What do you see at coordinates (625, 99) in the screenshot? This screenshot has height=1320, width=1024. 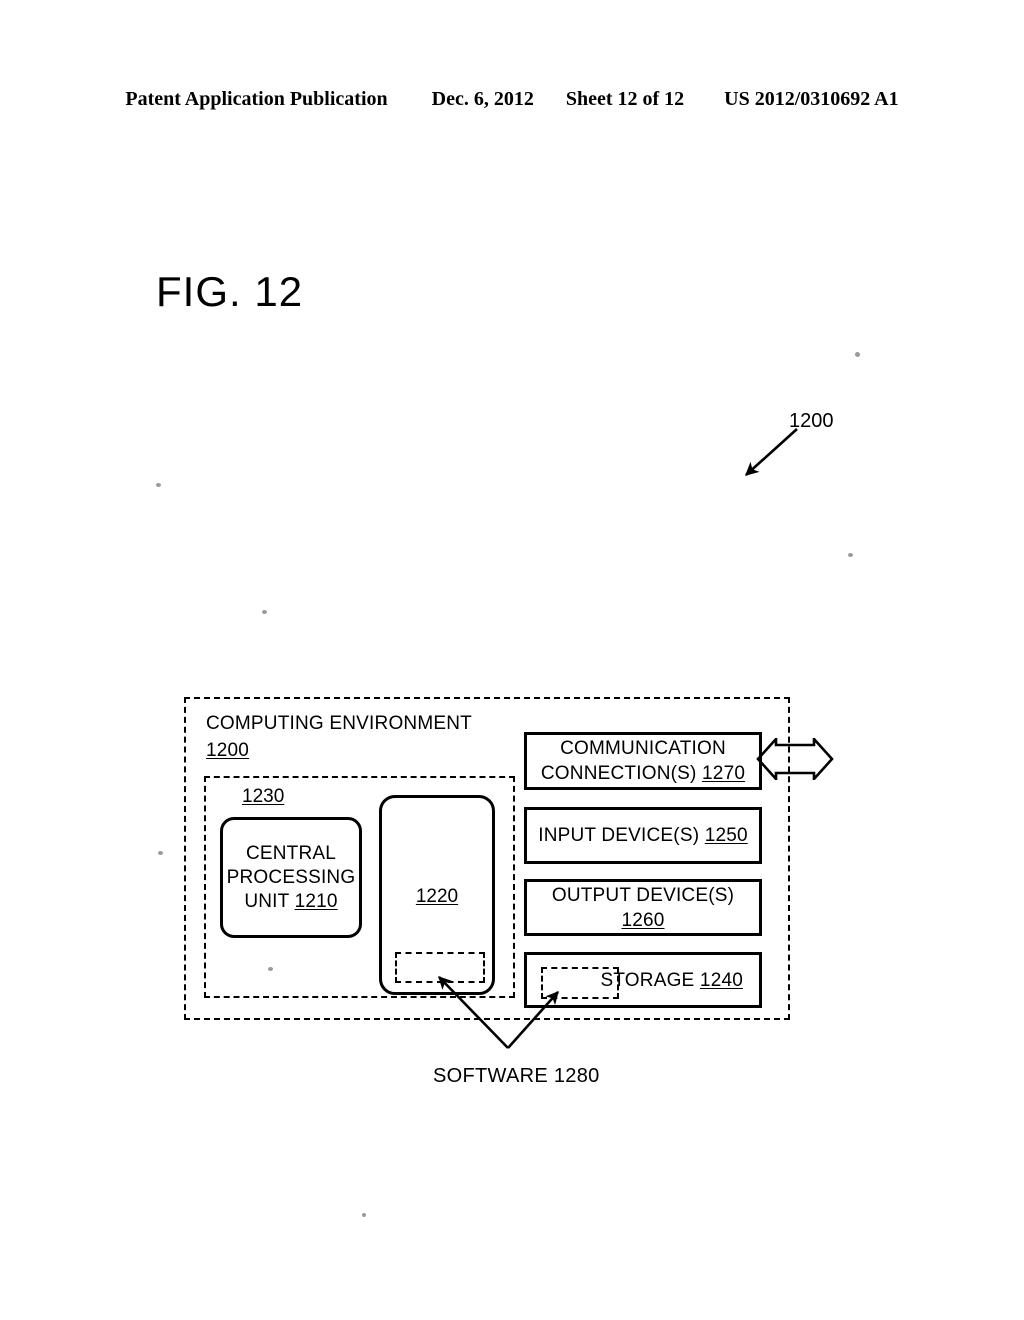 I see `sheet-number: Sheet 12 of 12` at bounding box center [625, 99].